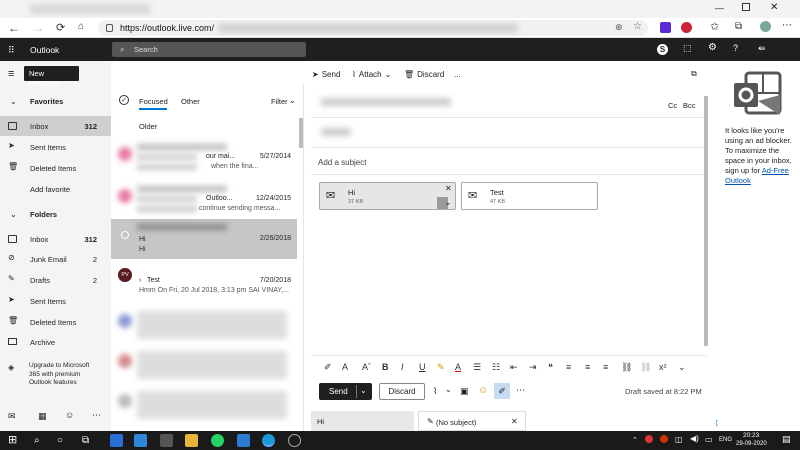  Describe the element at coordinates (166, 440) in the screenshot. I see `terminal-icon` at that location.